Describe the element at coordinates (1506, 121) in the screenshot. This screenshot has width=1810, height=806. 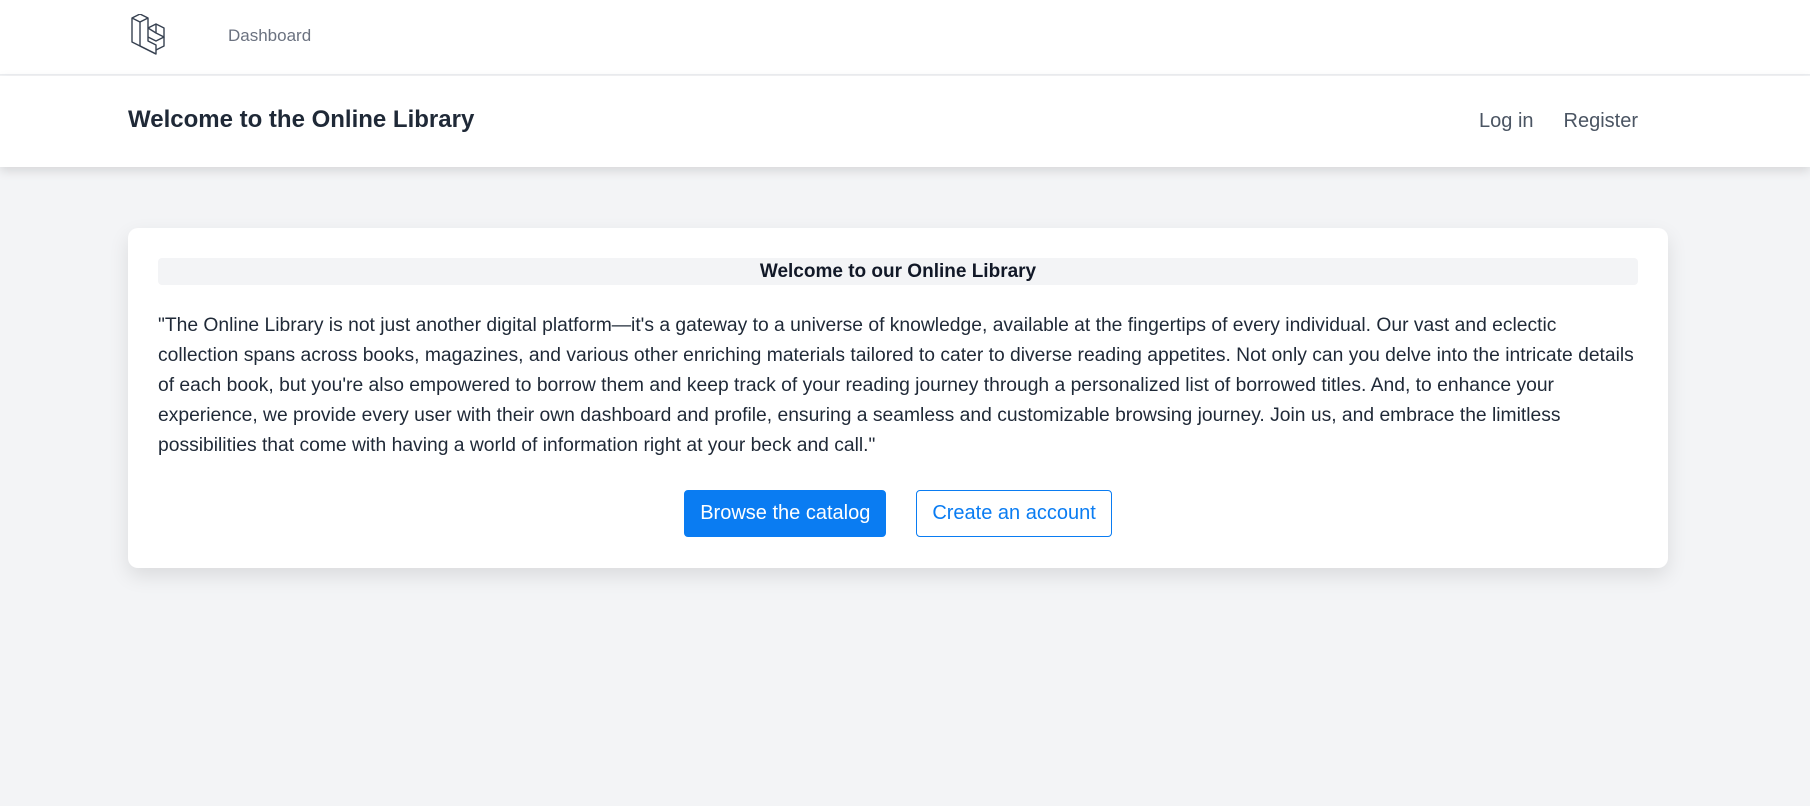
I see `login-link: Log in` at that location.